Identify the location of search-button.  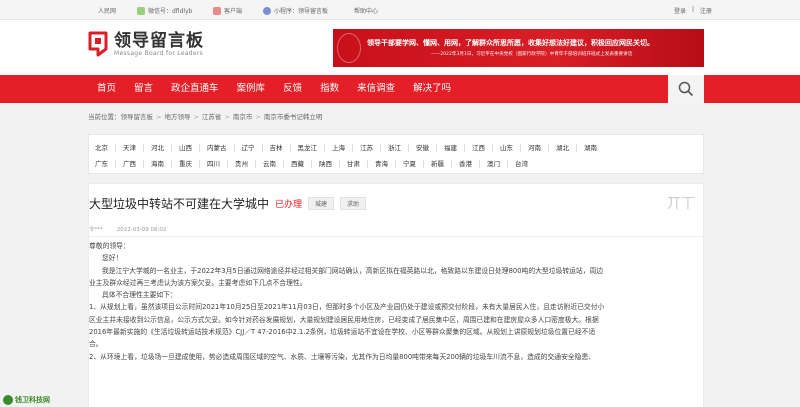
(686, 89).